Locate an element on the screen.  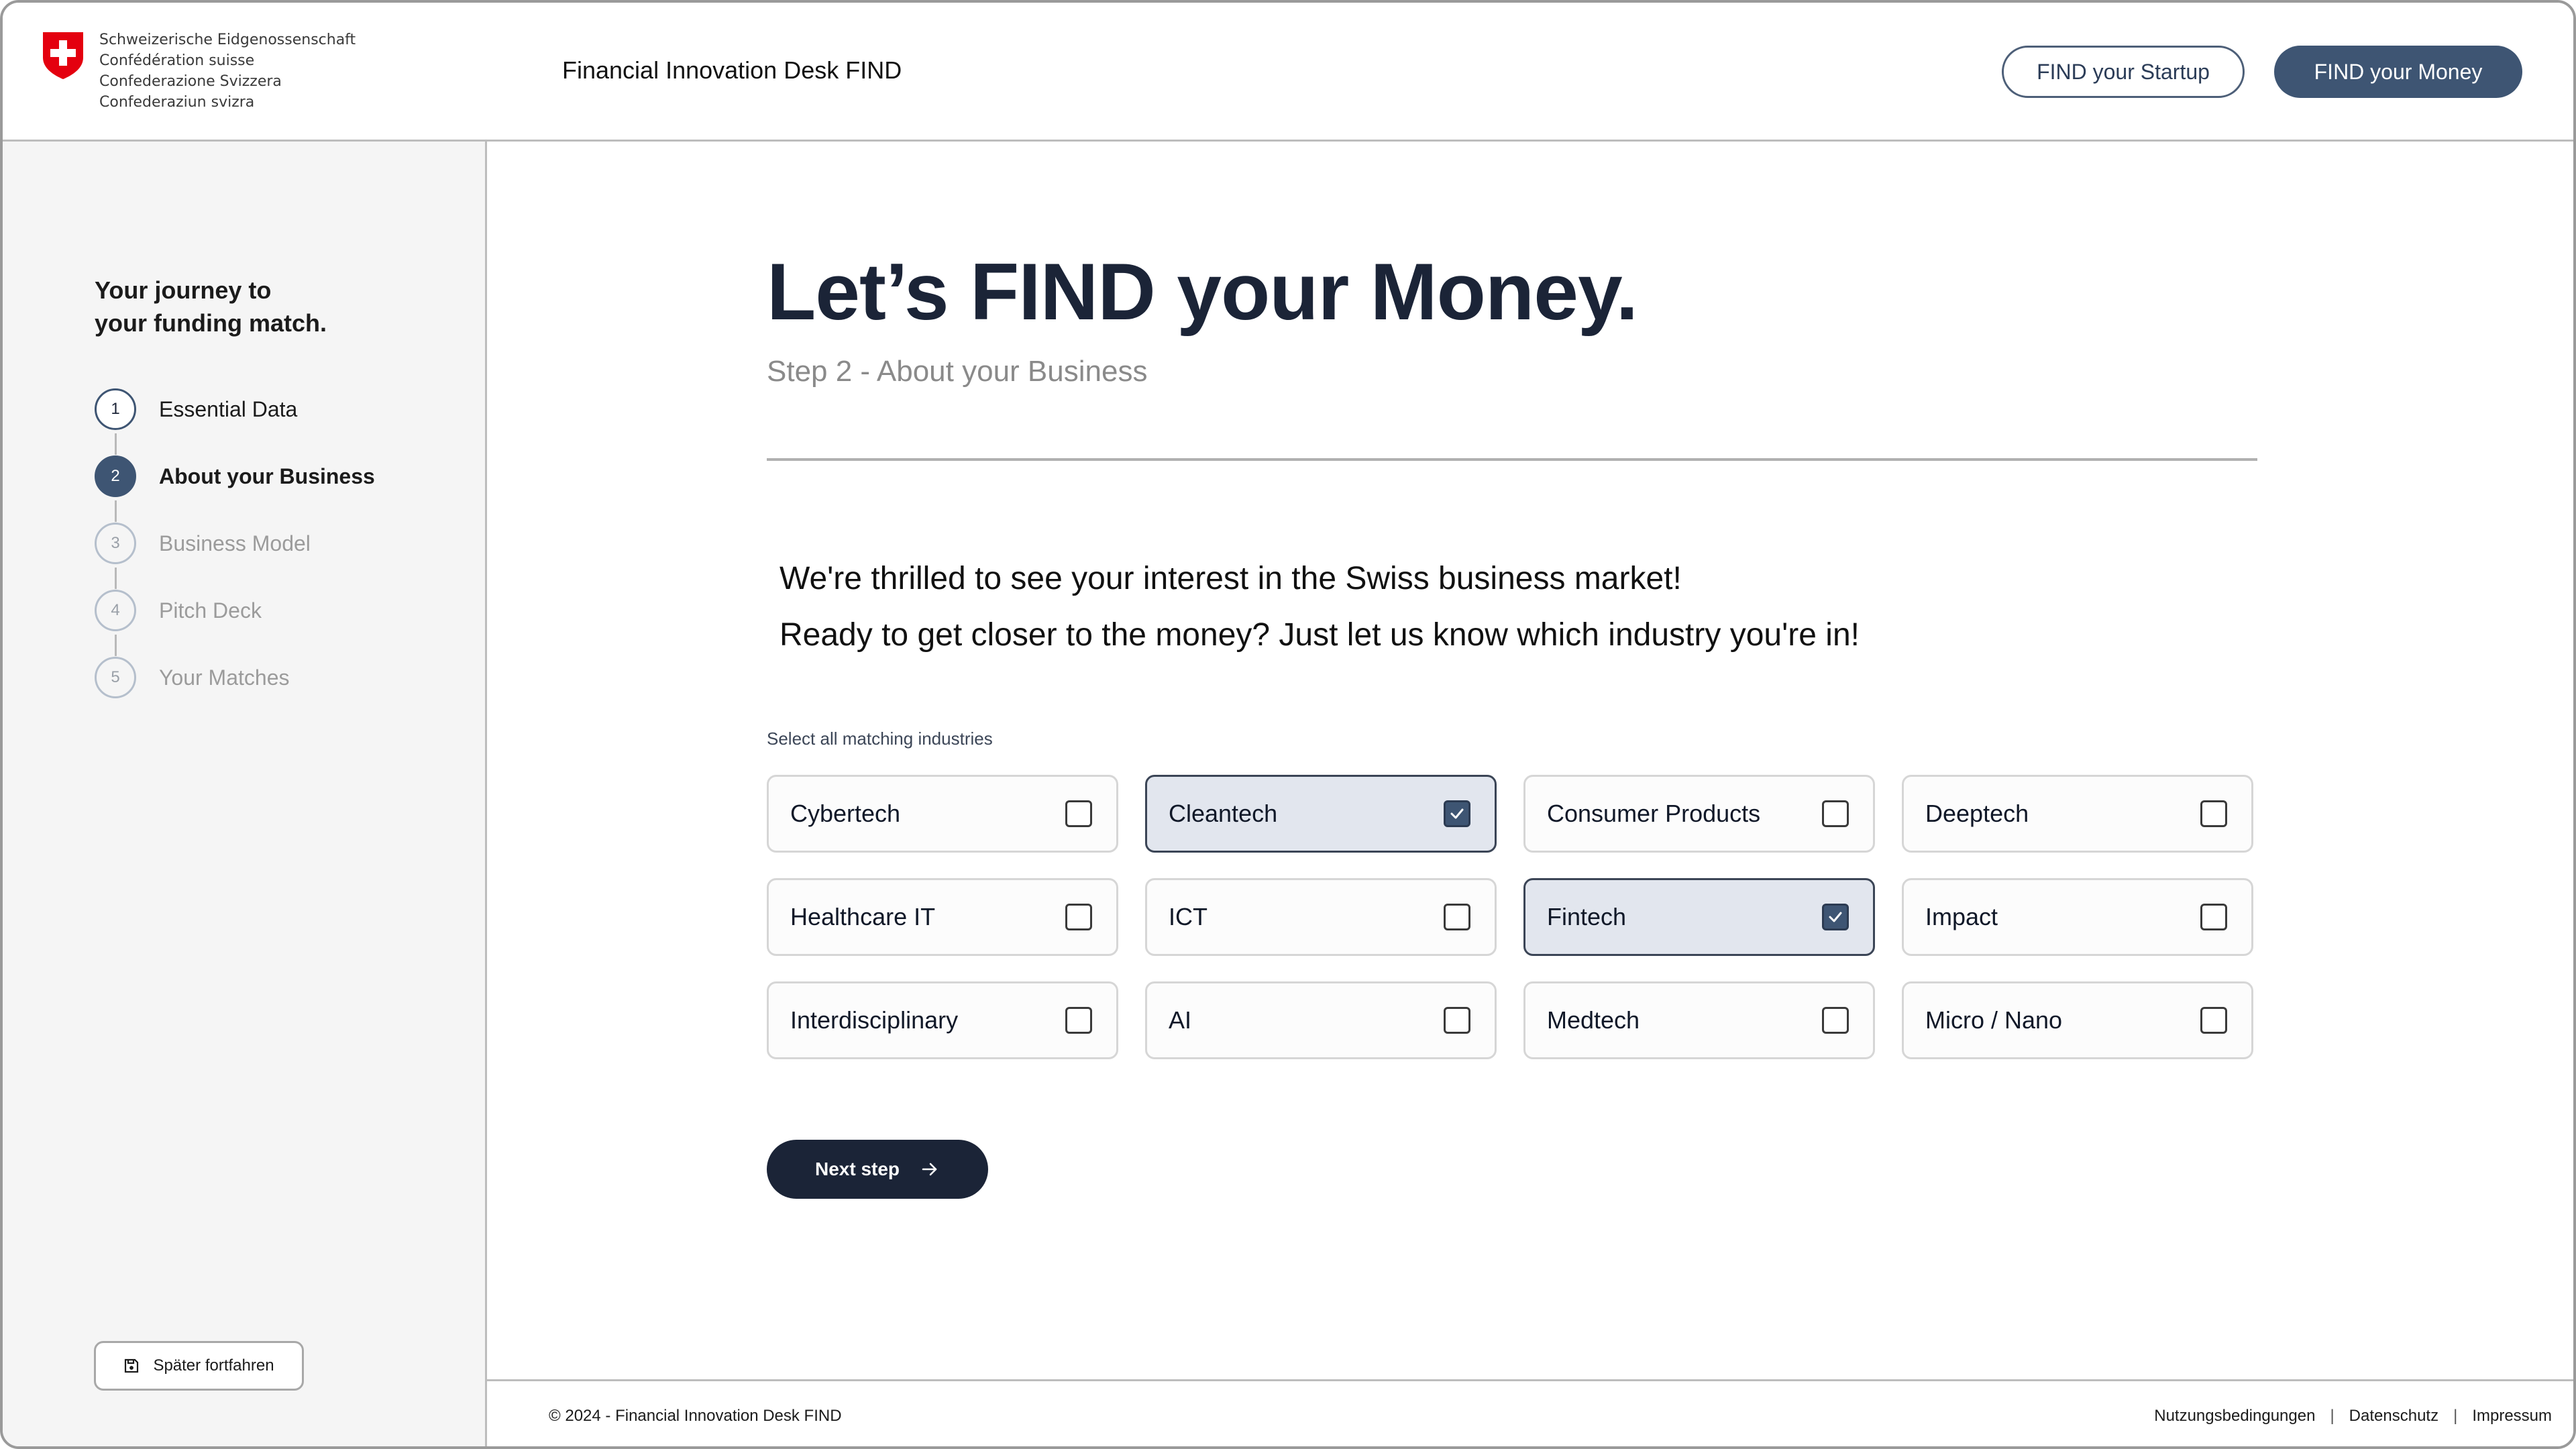
step-label: Essential Data is located at coordinates (228, 408).